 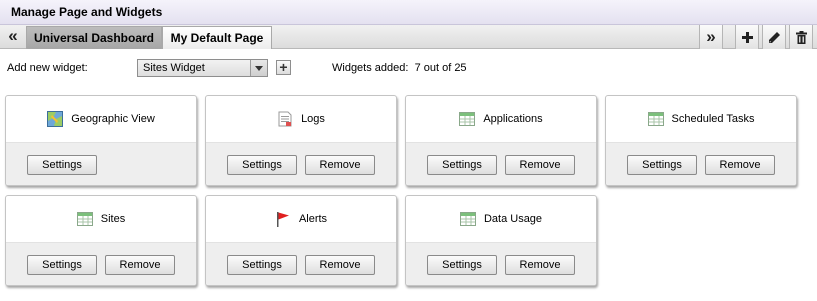 I want to click on delete-page-button, so click(x=801, y=37).